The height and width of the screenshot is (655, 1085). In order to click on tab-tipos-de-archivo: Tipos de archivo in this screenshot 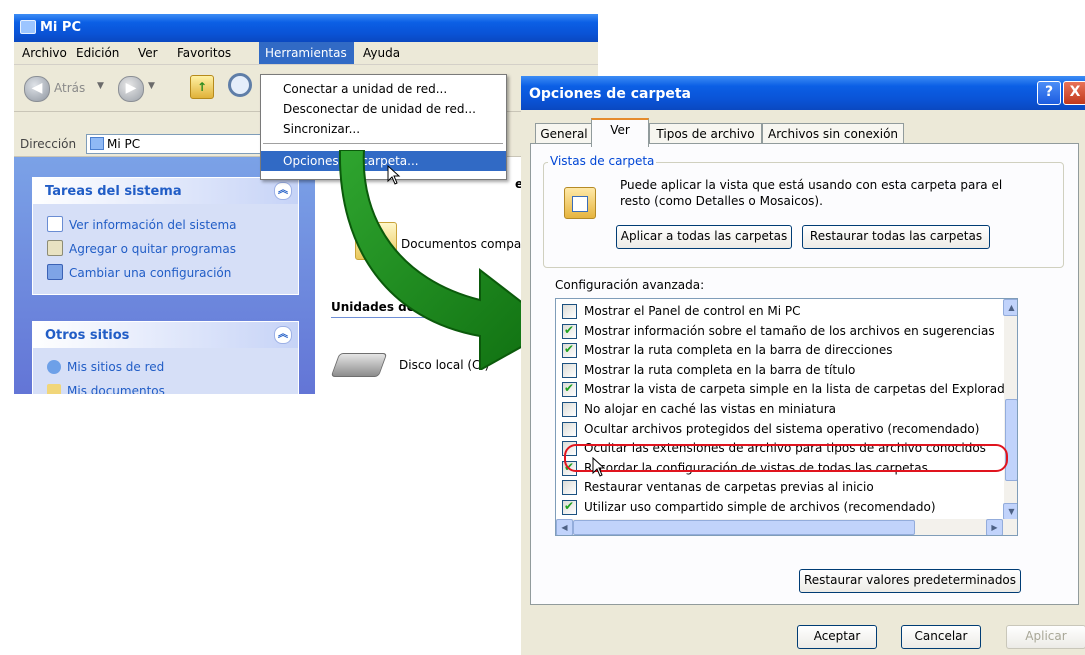, I will do `click(705, 134)`.